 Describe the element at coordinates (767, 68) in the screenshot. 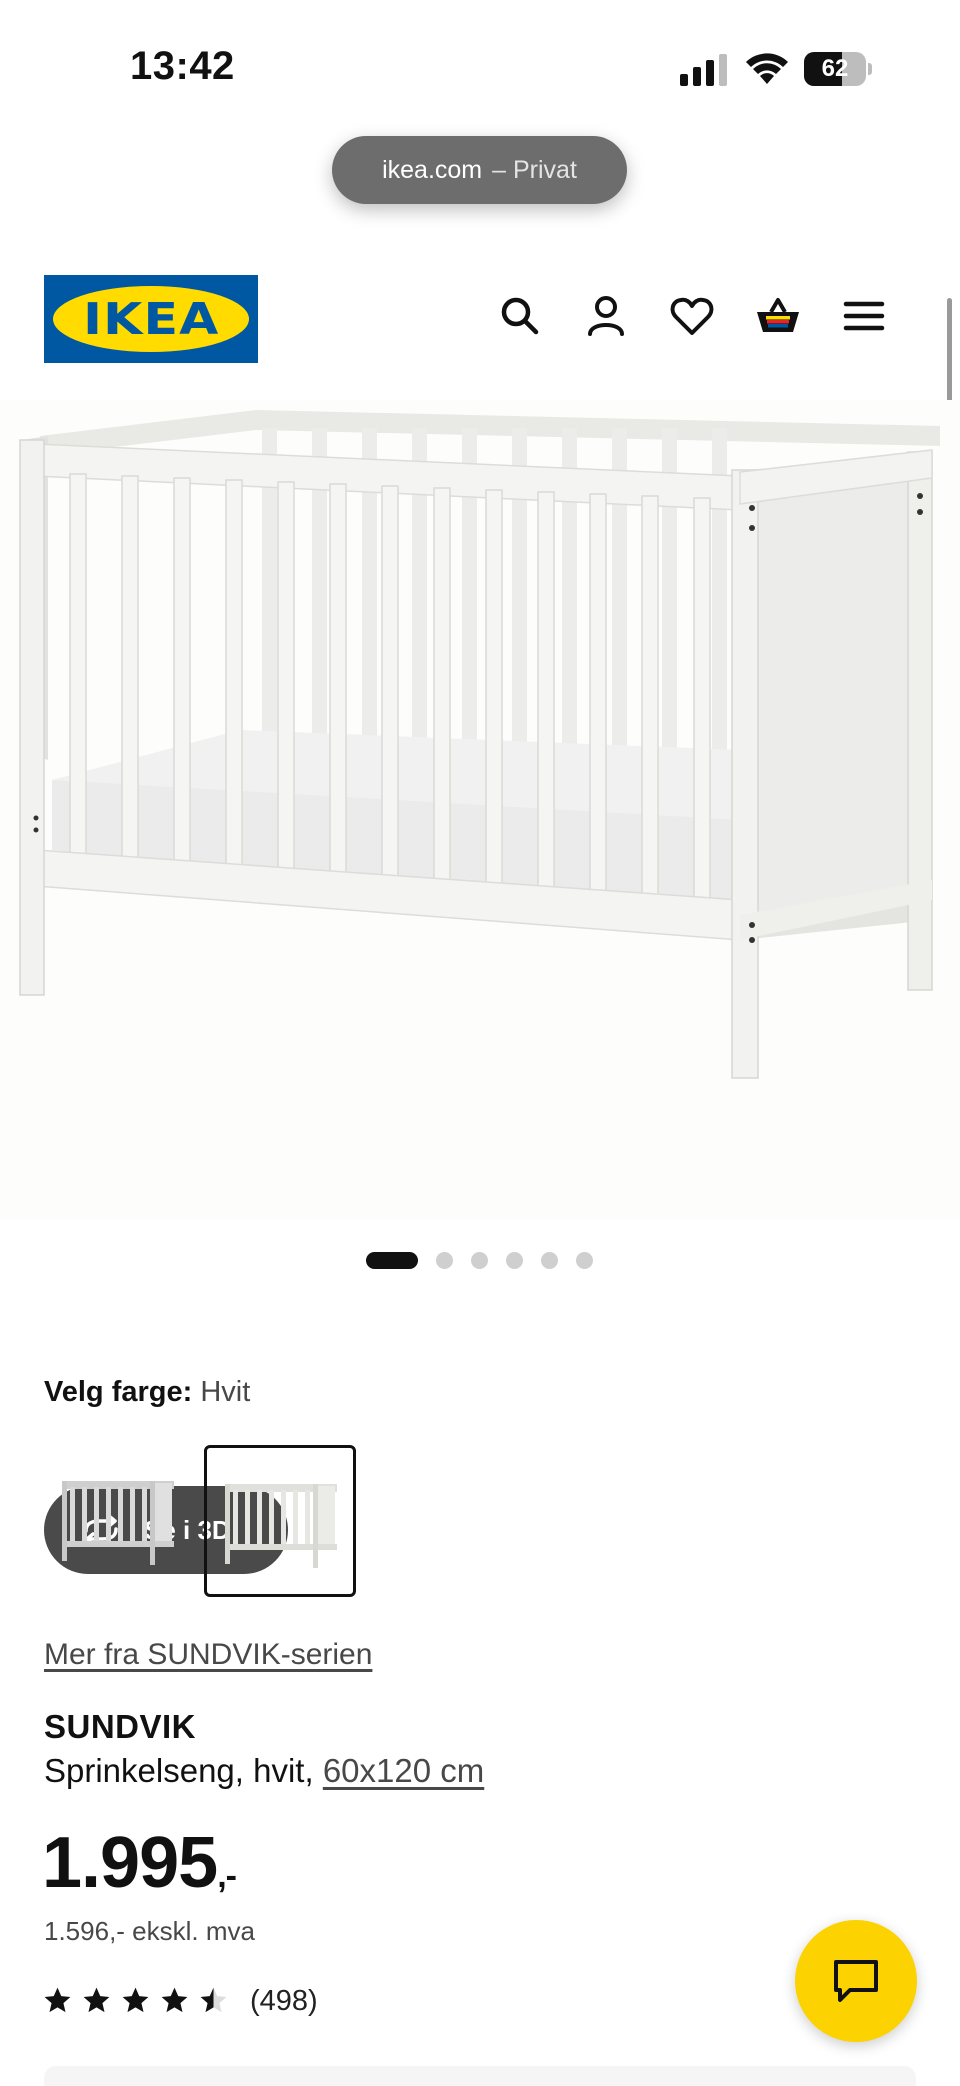

I see `wifi-icon` at that location.